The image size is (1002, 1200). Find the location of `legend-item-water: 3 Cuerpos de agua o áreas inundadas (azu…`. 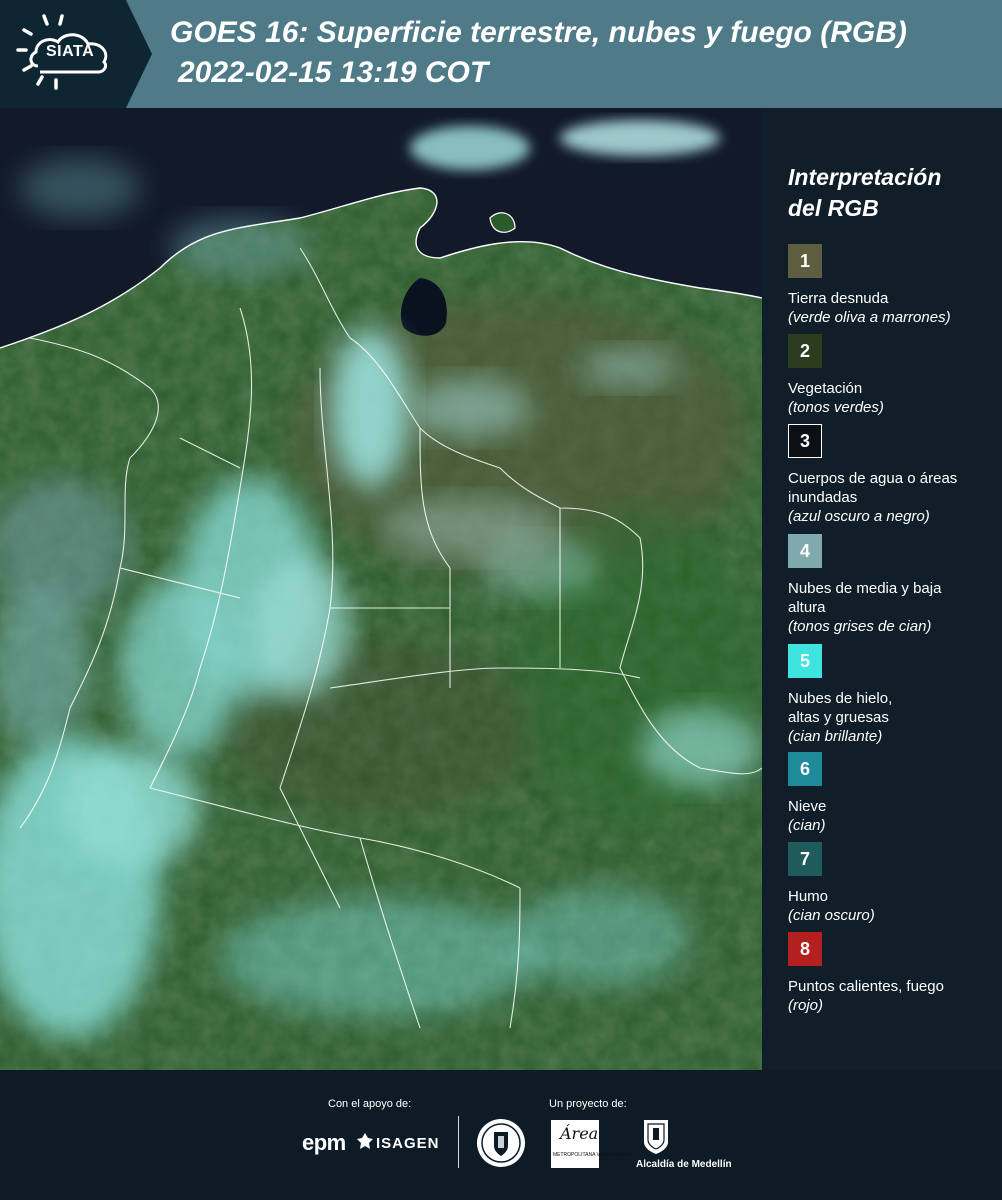

legend-item-water: 3 Cuerpos de agua o áreas inundadas (azu… is located at coordinates (894, 475).